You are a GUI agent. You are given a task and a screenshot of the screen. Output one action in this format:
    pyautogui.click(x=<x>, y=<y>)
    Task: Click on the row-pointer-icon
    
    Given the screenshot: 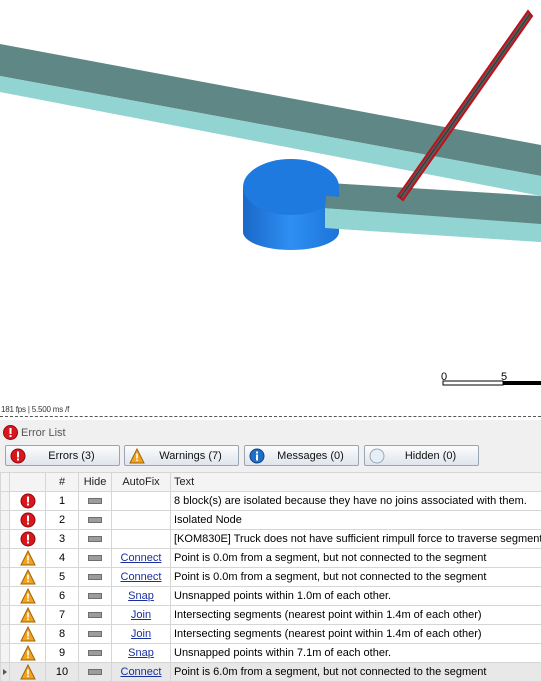 What is the action you would take?
    pyautogui.click(x=5, y=672)
    